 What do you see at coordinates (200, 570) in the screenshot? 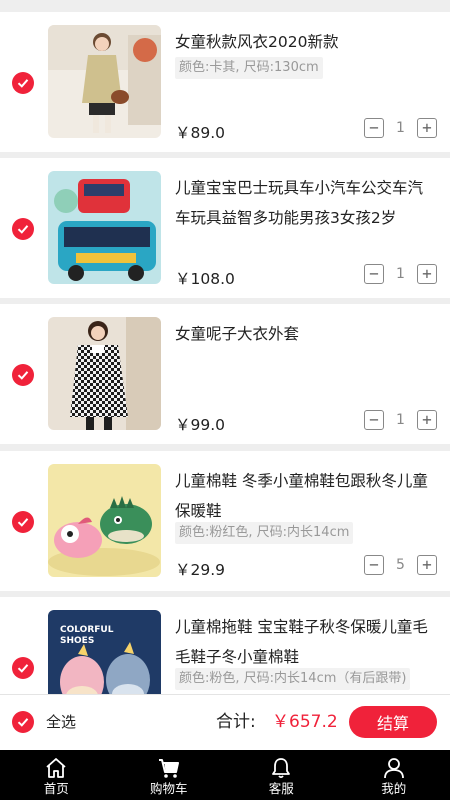
I see `product-price: ￥29.9` at bounding box center [200, 570].